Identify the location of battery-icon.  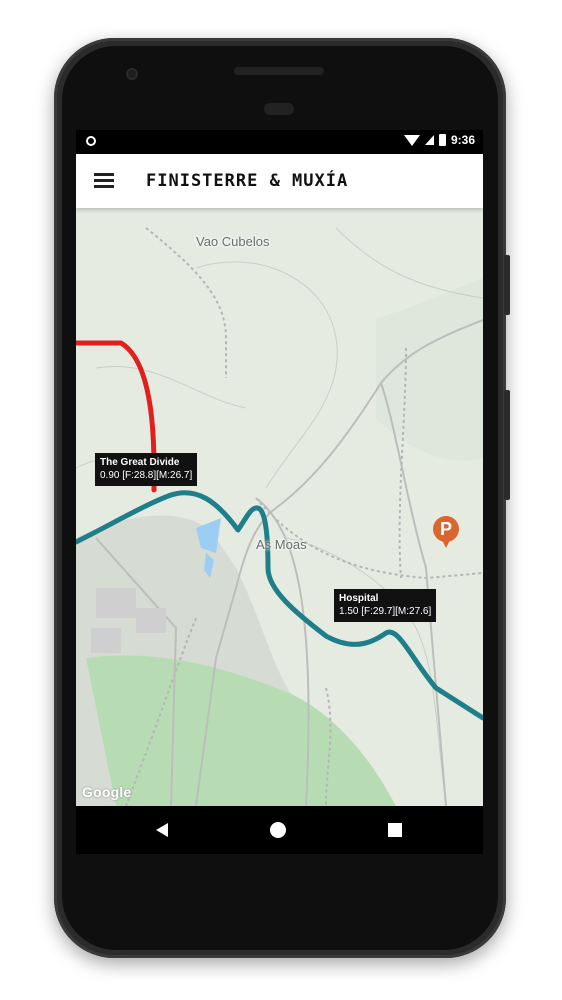
(442, 140).